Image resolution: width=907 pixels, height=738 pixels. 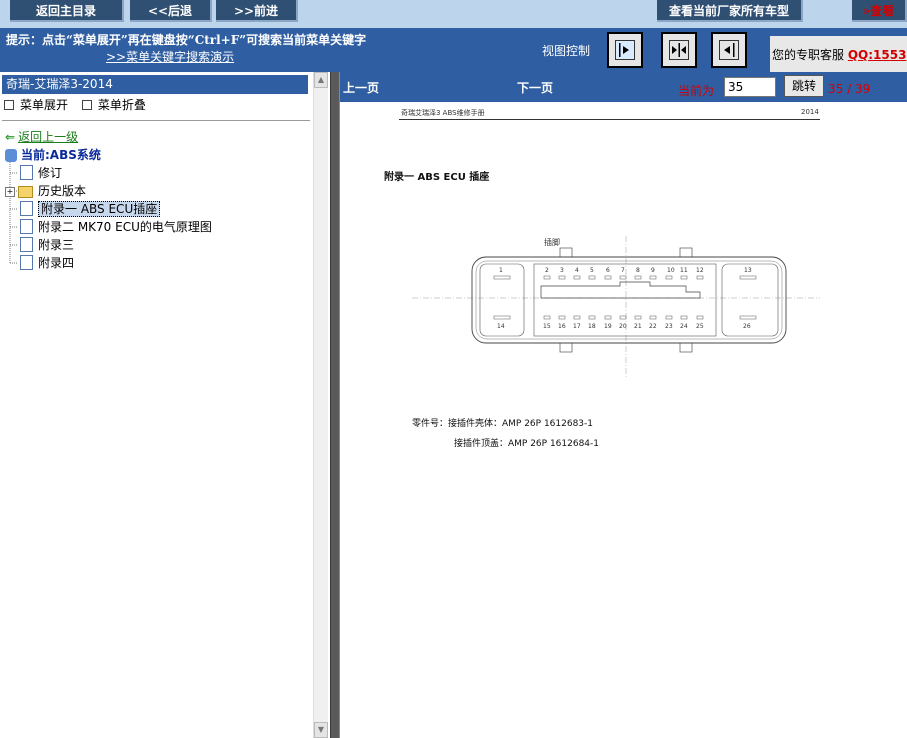 I want to click on database-icon, so click(x=11, y=155).